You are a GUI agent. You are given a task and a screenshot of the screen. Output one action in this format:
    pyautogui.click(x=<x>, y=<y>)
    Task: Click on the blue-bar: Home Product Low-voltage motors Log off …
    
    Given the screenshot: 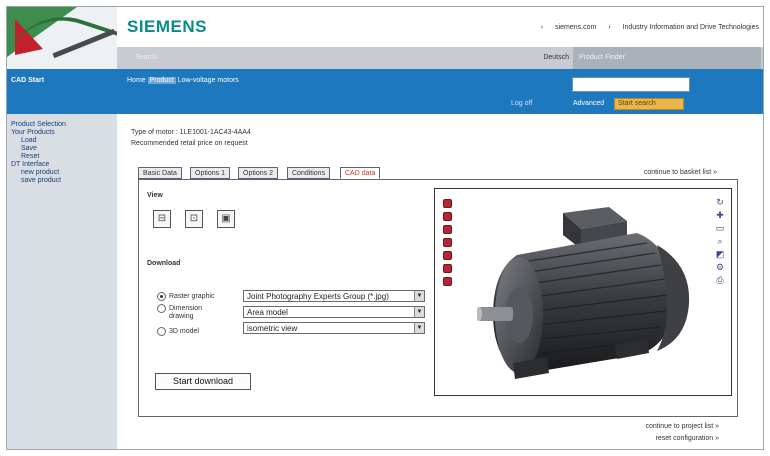 What is the action you would take?
    pyautogui.click(x=440, y=91)
    